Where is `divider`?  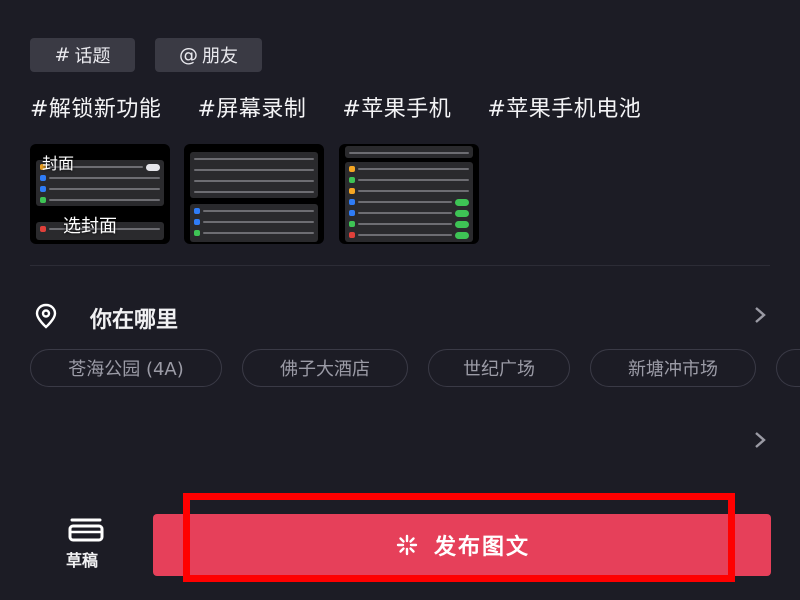 divider is located at coordinates (400, 265).